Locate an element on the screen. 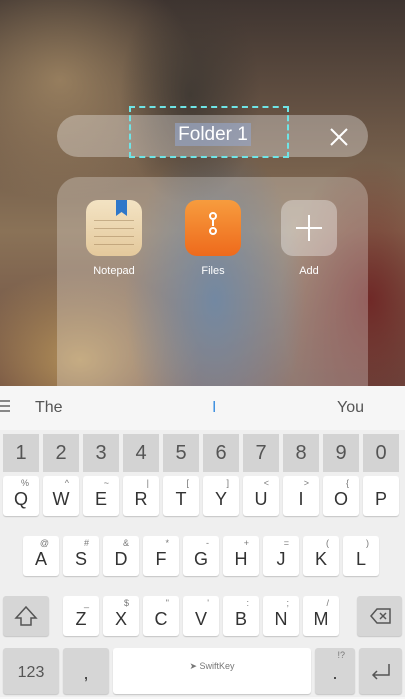  period-key: !?. is located at coordinates (335, 671).